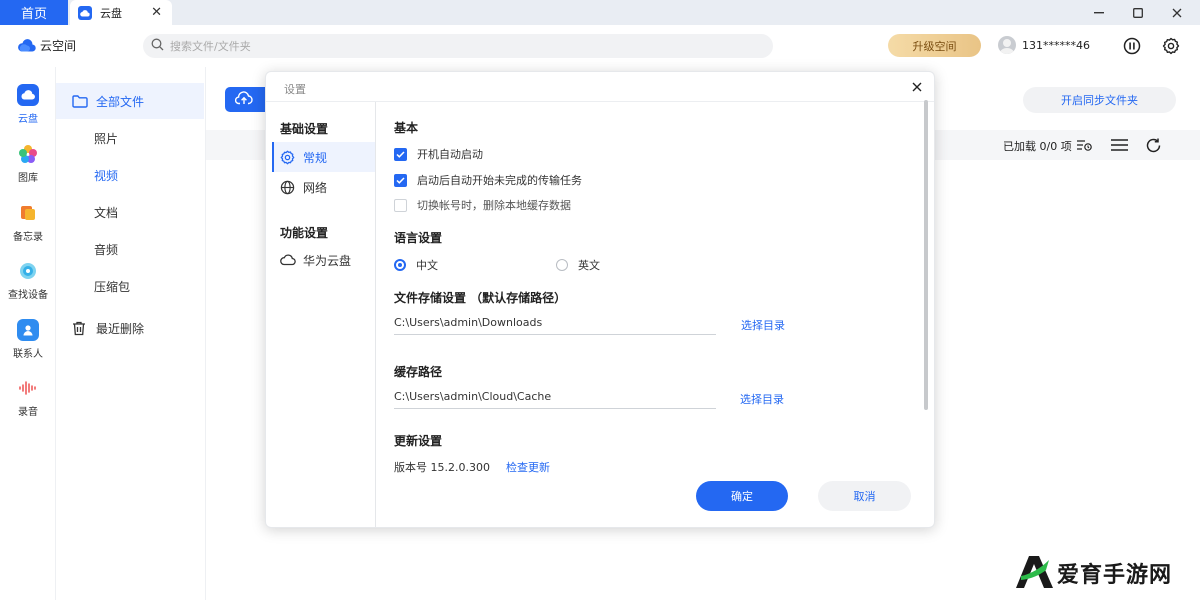 The image size is (1200, 600). What do you see at coordinates (120, 101) in the screenshot?
I see `subnav-label: 全部文件` at bounding box center [120, 101].